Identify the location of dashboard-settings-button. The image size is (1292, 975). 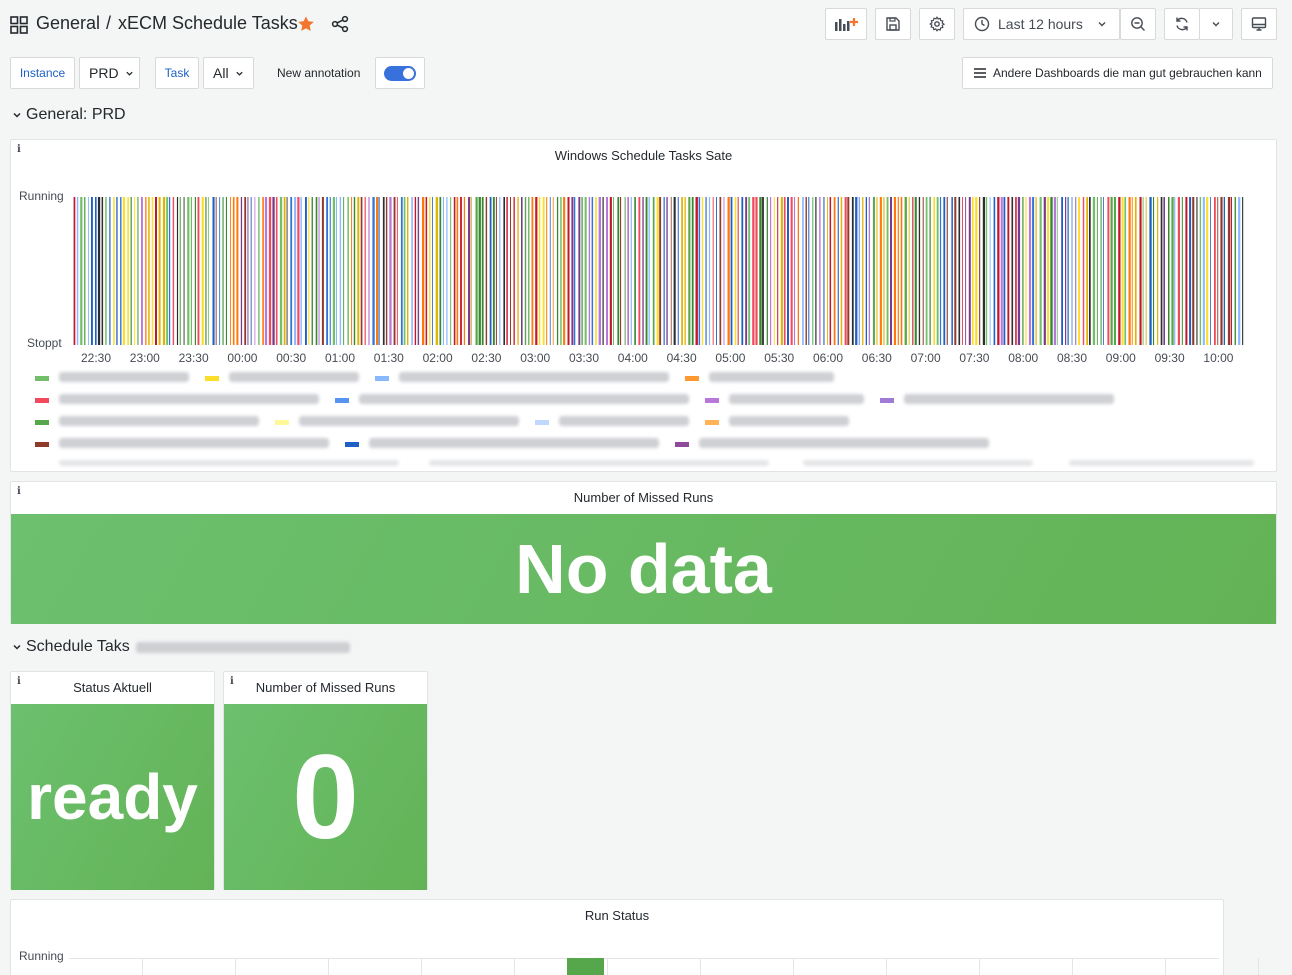
(937, 24).